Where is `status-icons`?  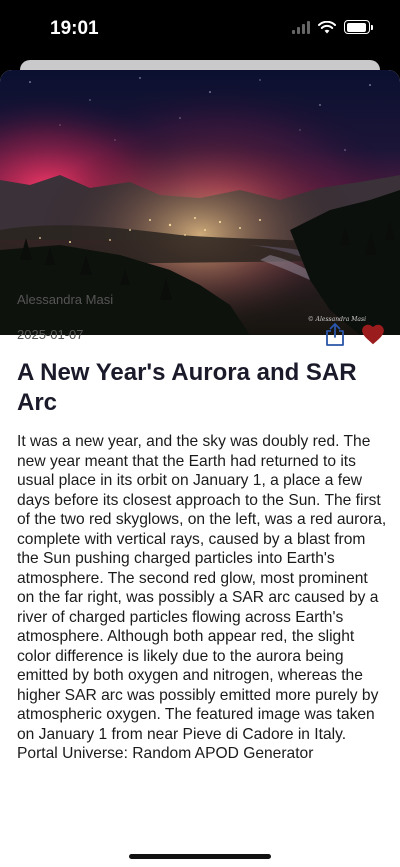
status-icons is located at coordinates (332, 27).